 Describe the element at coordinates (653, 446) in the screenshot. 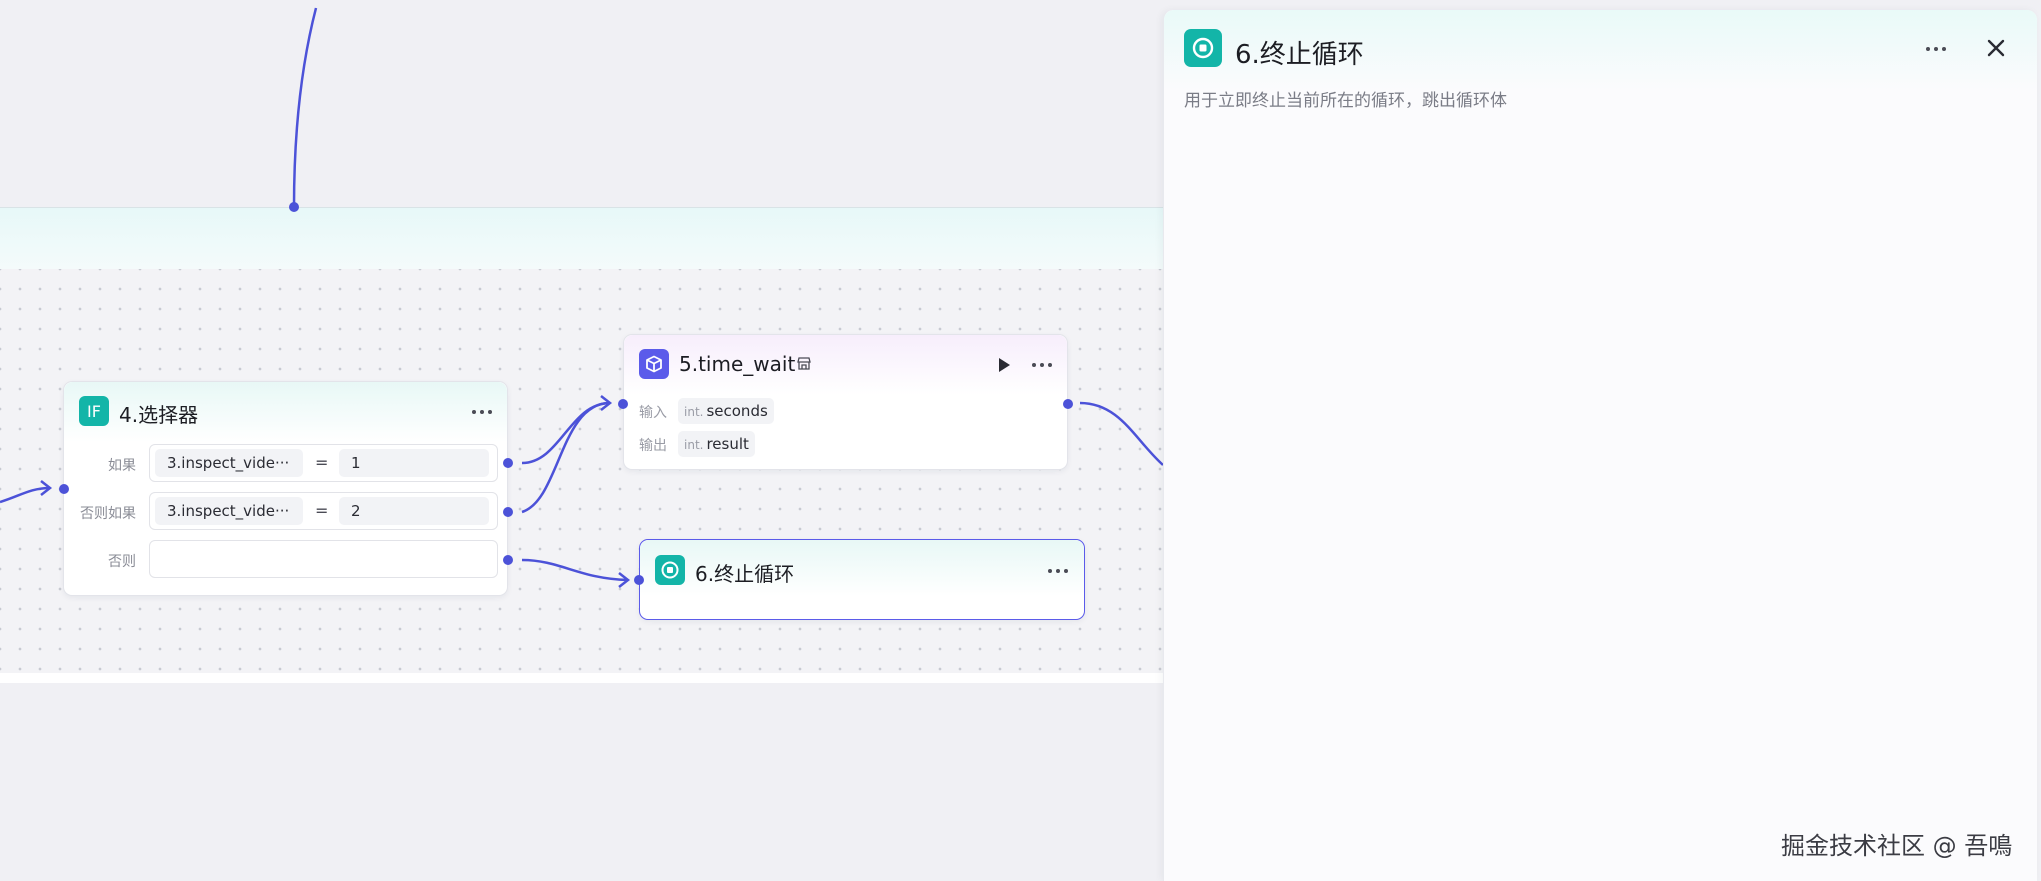

I see `output-label: 输出` at that location.